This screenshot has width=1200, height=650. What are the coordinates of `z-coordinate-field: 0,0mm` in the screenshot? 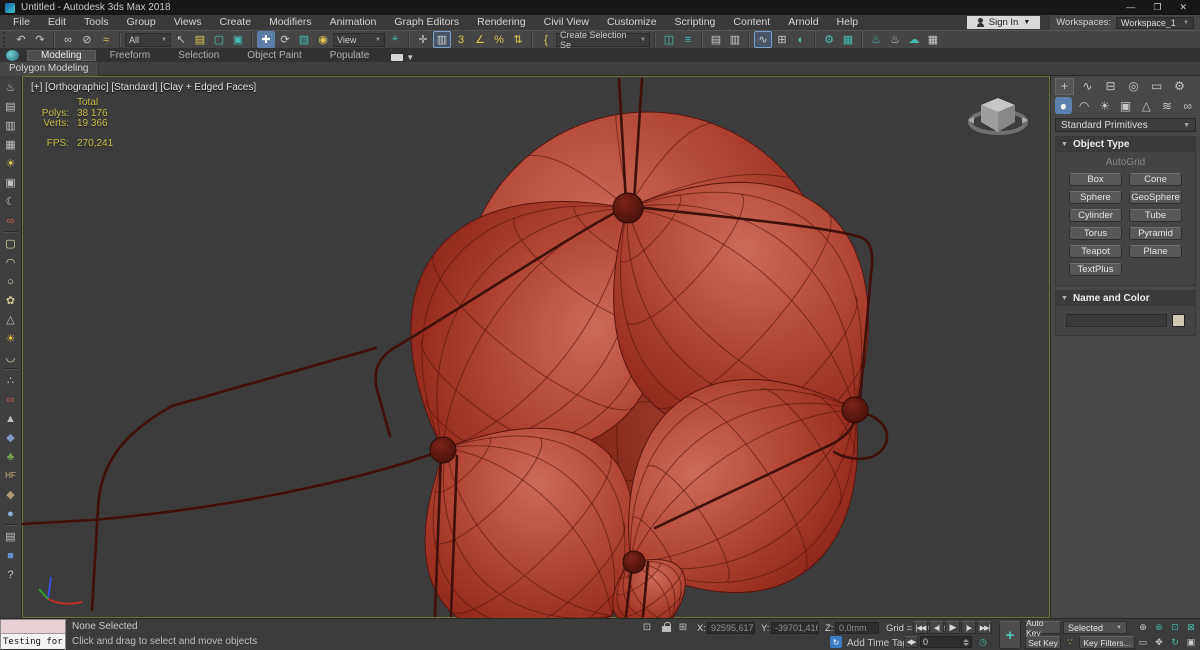 It's located at (857, 628).